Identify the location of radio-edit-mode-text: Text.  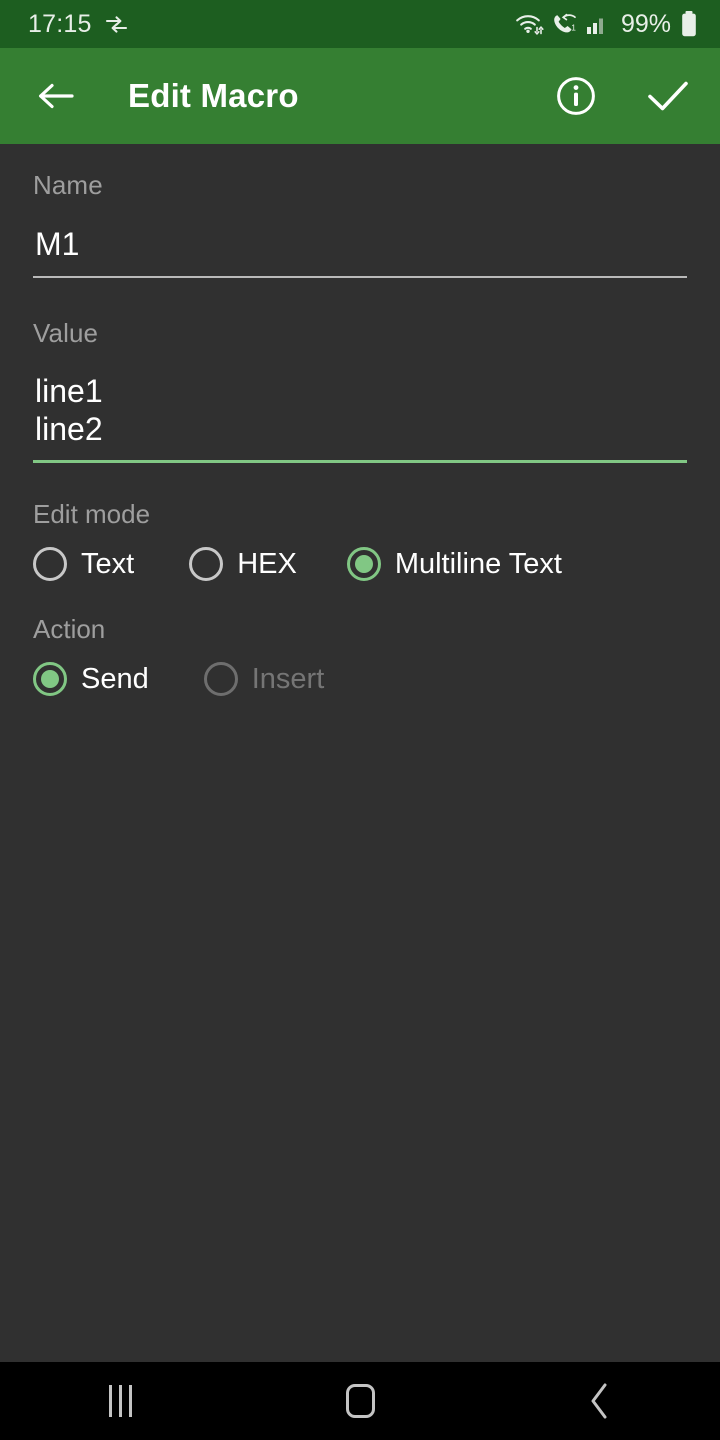
(83, 564).